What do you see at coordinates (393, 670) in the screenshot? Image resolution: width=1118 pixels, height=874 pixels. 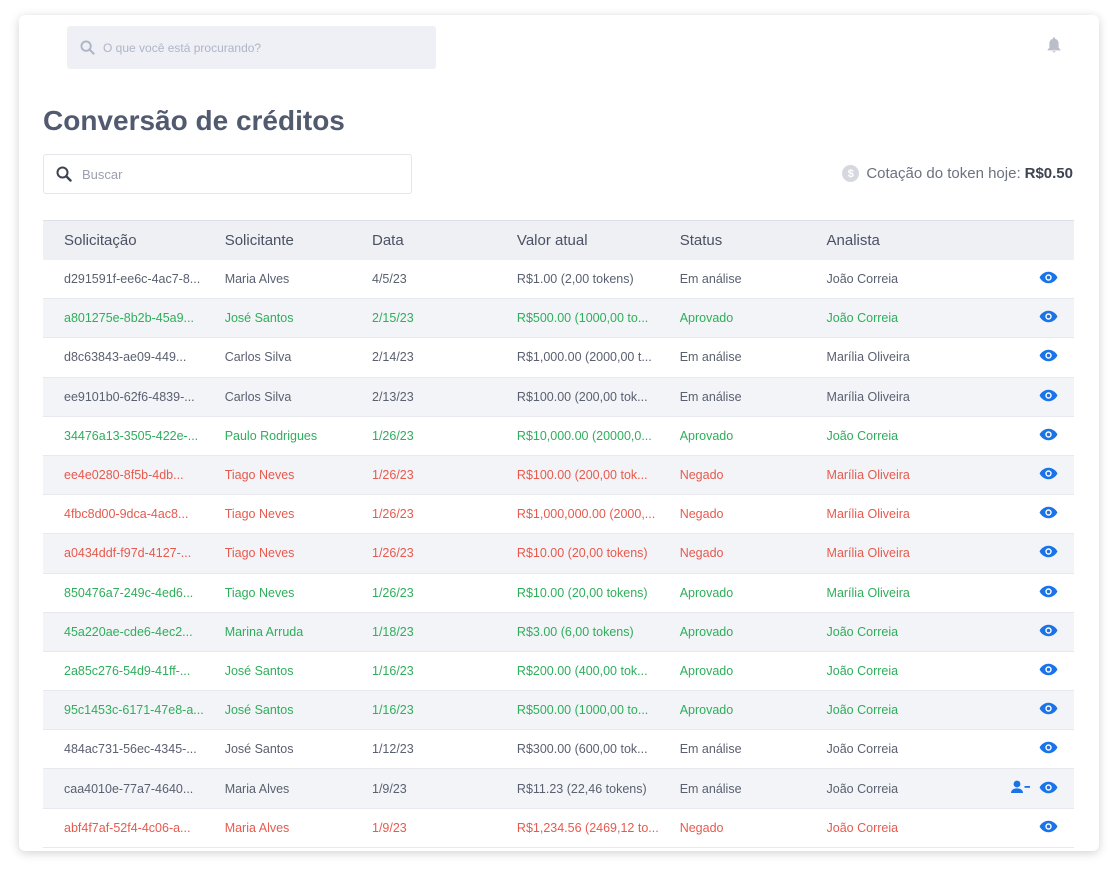 I see `cell-date: 1/16/23` at bounding box center [393, 670].